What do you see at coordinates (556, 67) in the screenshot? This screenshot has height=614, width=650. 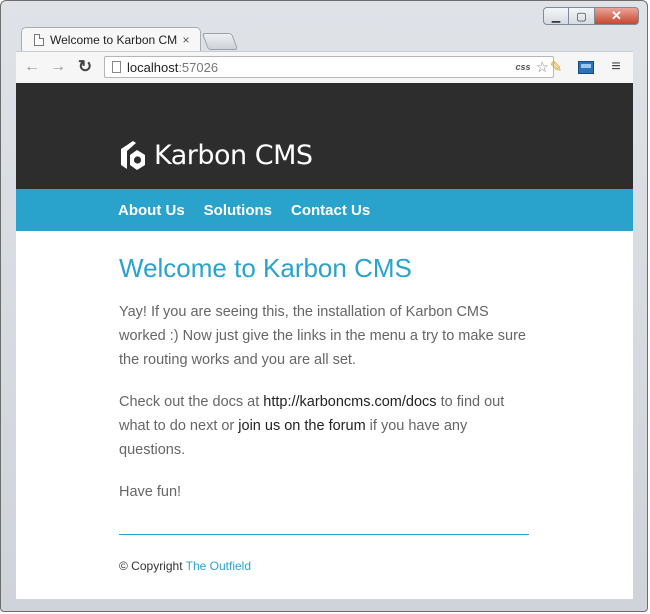 I see `pencil-extension-icon: ✎` at bounding box center [556, 67].